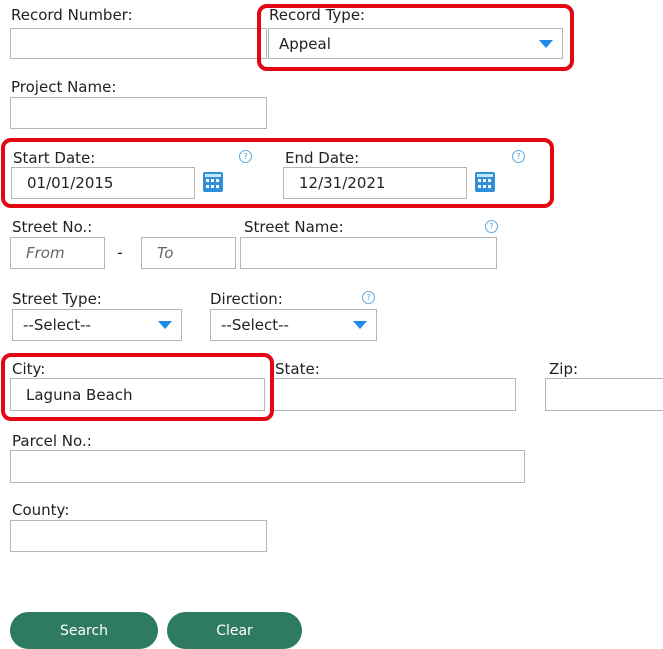 The width and height of the screenshot is (663, 649). Describe the element at coordinates (604, 394) in the screenshot. I see `zip-input` at that location.